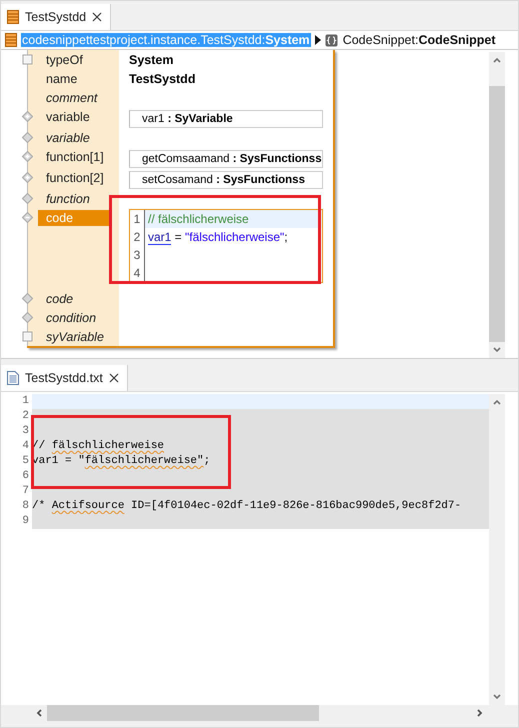 This screenshot has width=519, height=728. What do you see at coordinates (56, 17) in the screenshot?
I see `editor-tab: TestSystdd` at bounding box center [56, 17].